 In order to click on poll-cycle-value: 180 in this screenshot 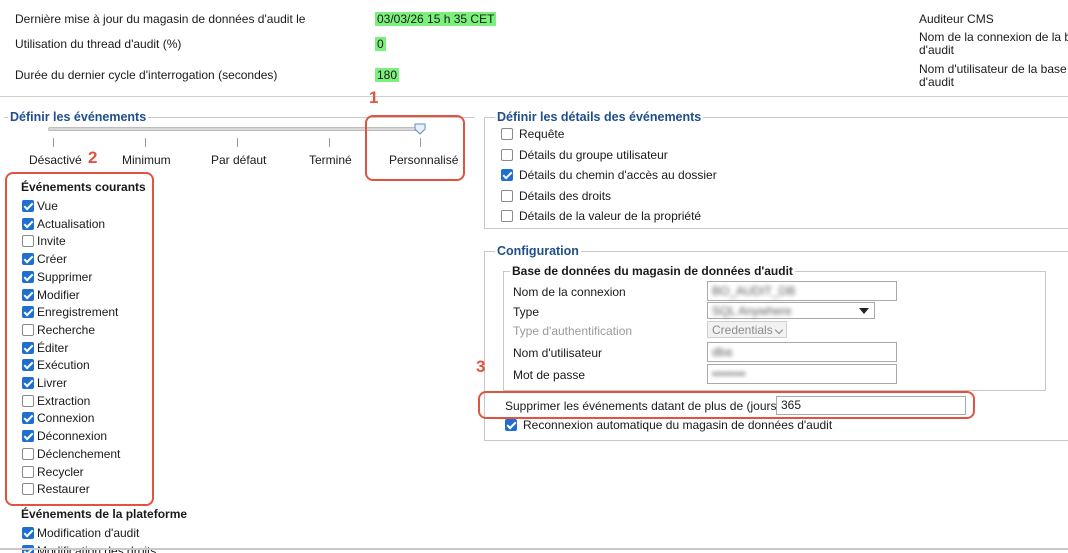, I will do `click(387, 75)`.